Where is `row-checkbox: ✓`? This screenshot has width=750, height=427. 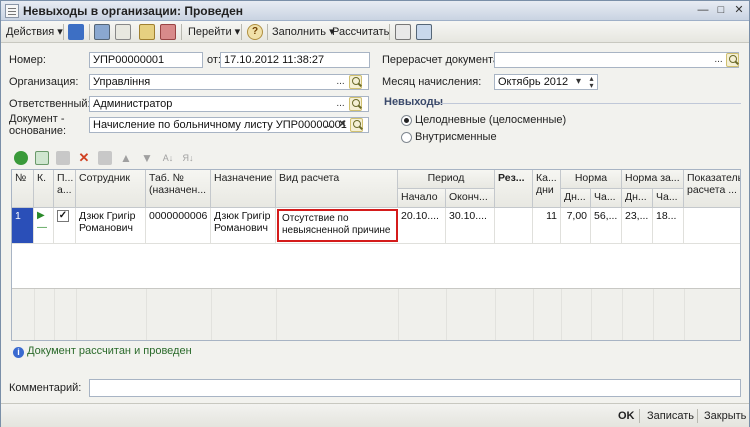
row-checkbox: ✓ is located at coordinates (63, 216).